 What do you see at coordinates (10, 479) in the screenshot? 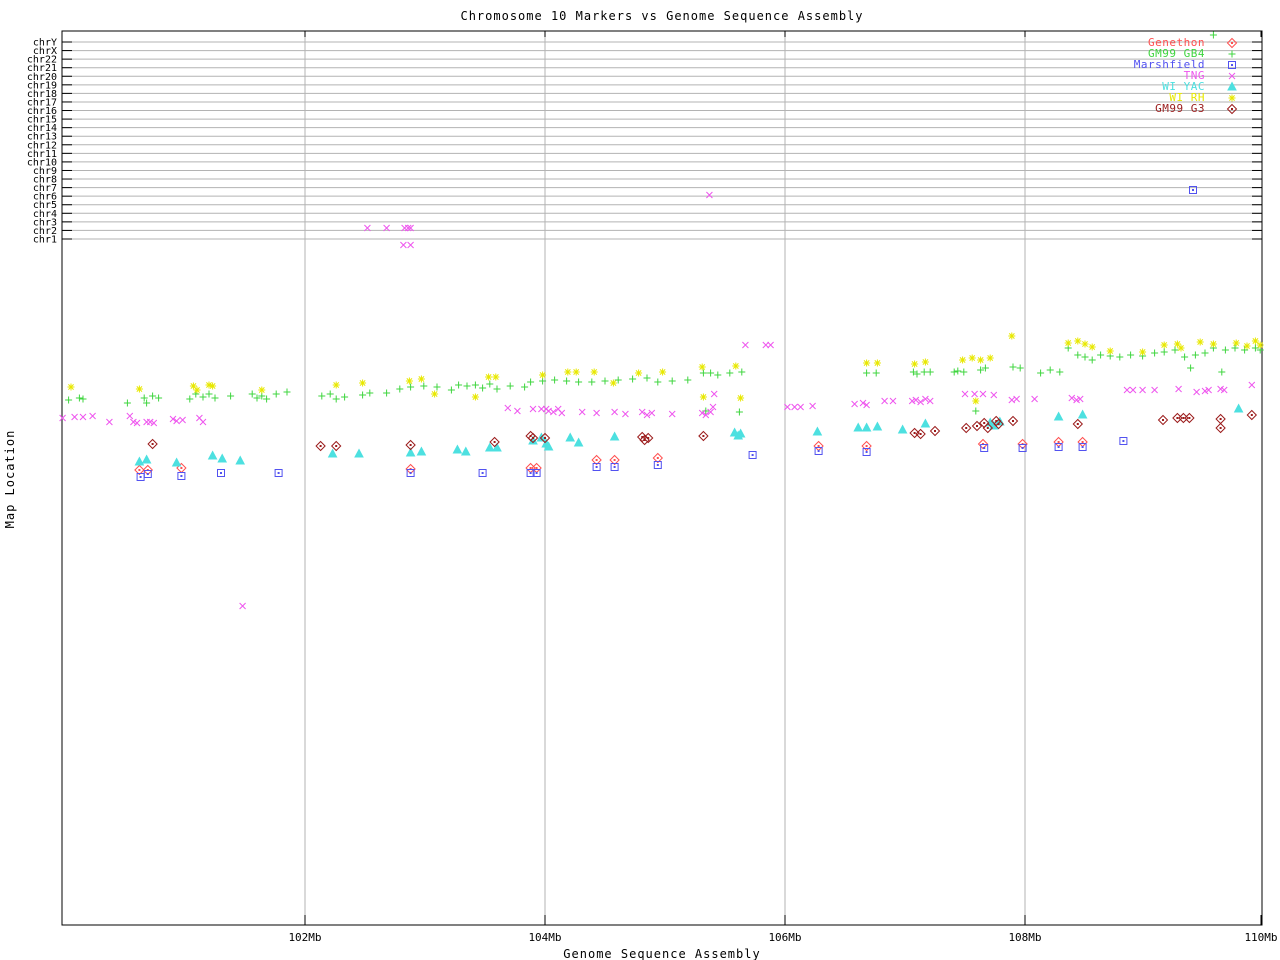
I see `y-axis-label: Map Location` at bounding box center [10, 479].